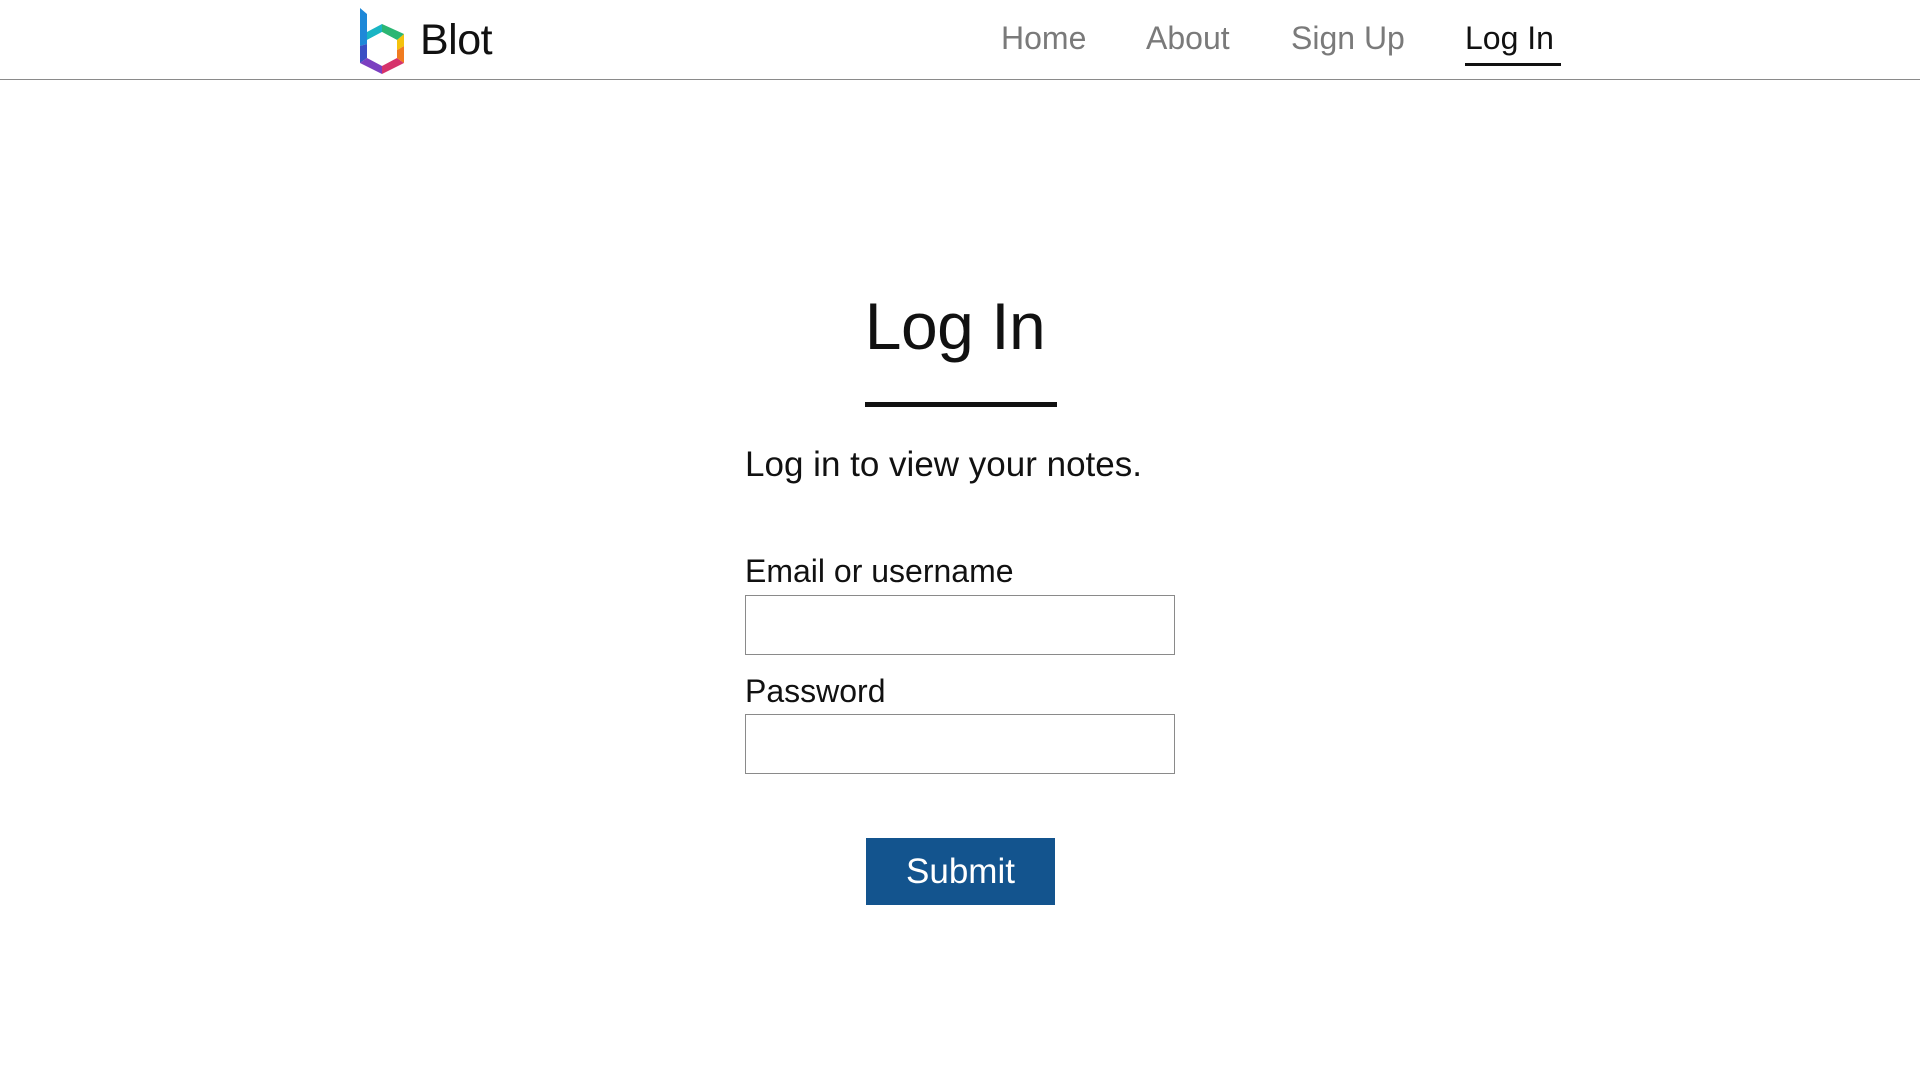 The image size is (1920, 1080). Describe the element at coordinates (879, 571) in the screenshot. I see `email-field-label: Email or username` at that location.